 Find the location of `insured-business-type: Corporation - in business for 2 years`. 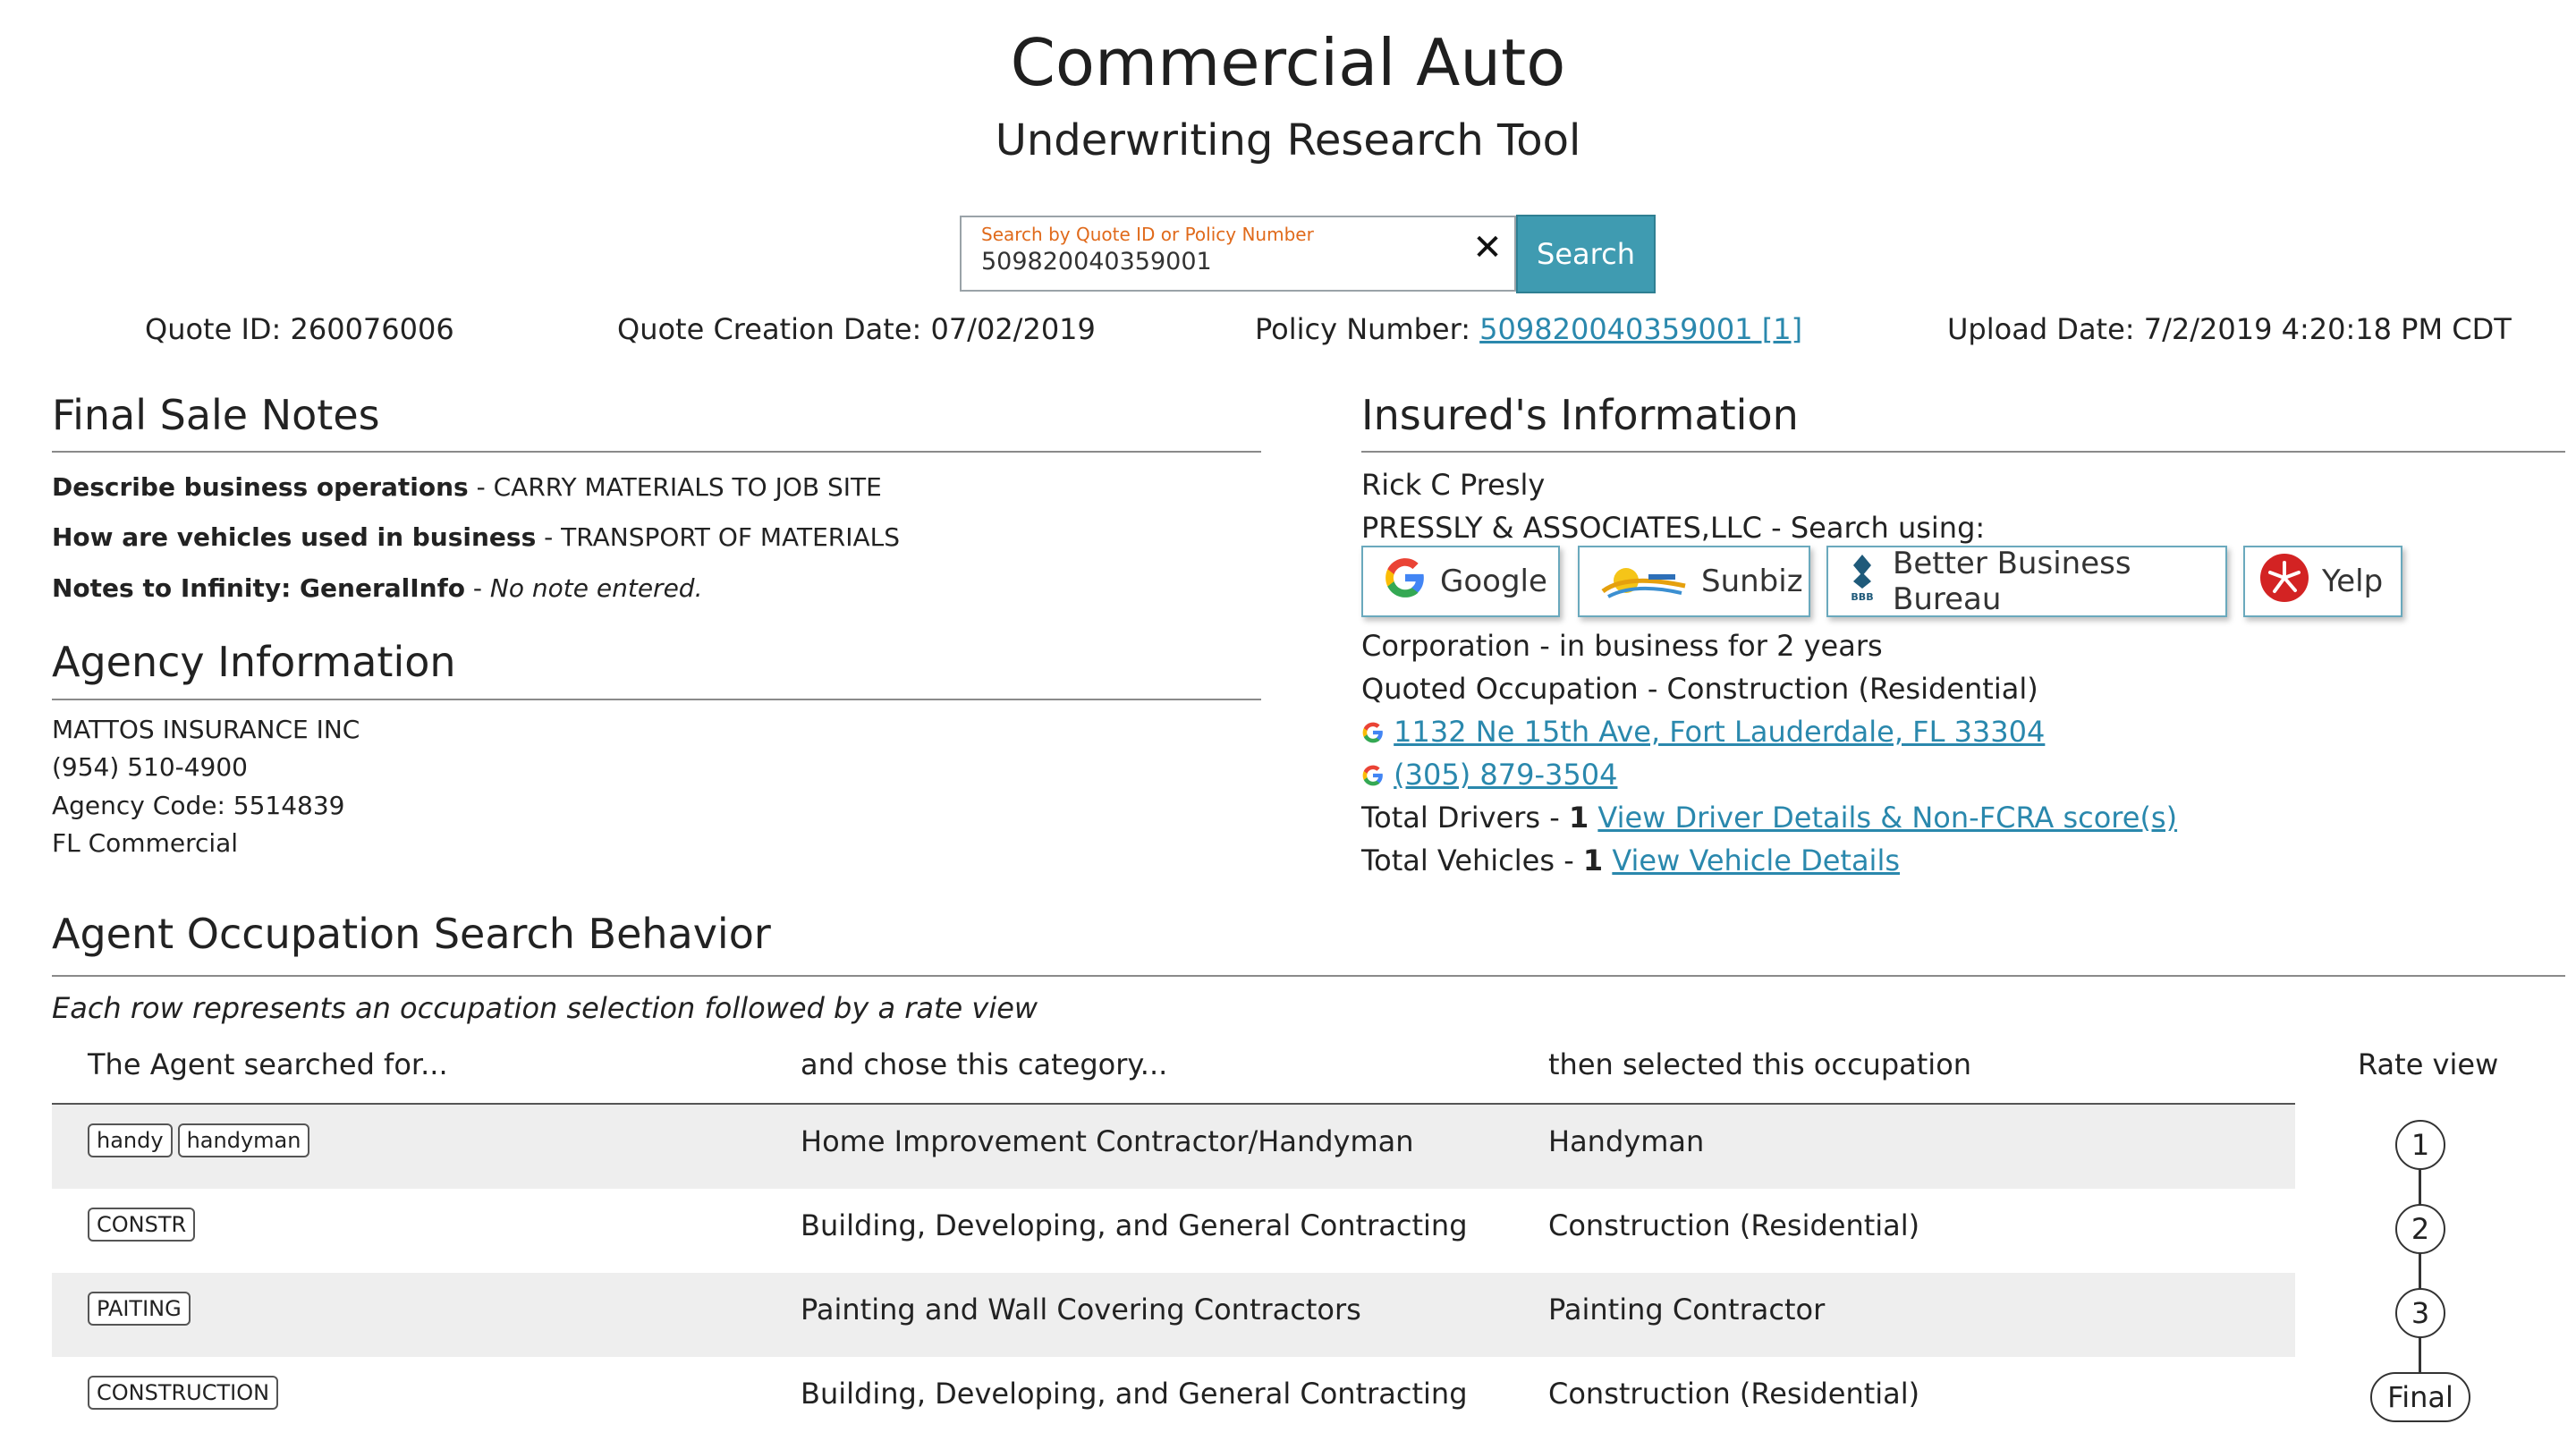

insured-business-type: Corporation - in business for 2 years is located at coordinates (1622, 646).